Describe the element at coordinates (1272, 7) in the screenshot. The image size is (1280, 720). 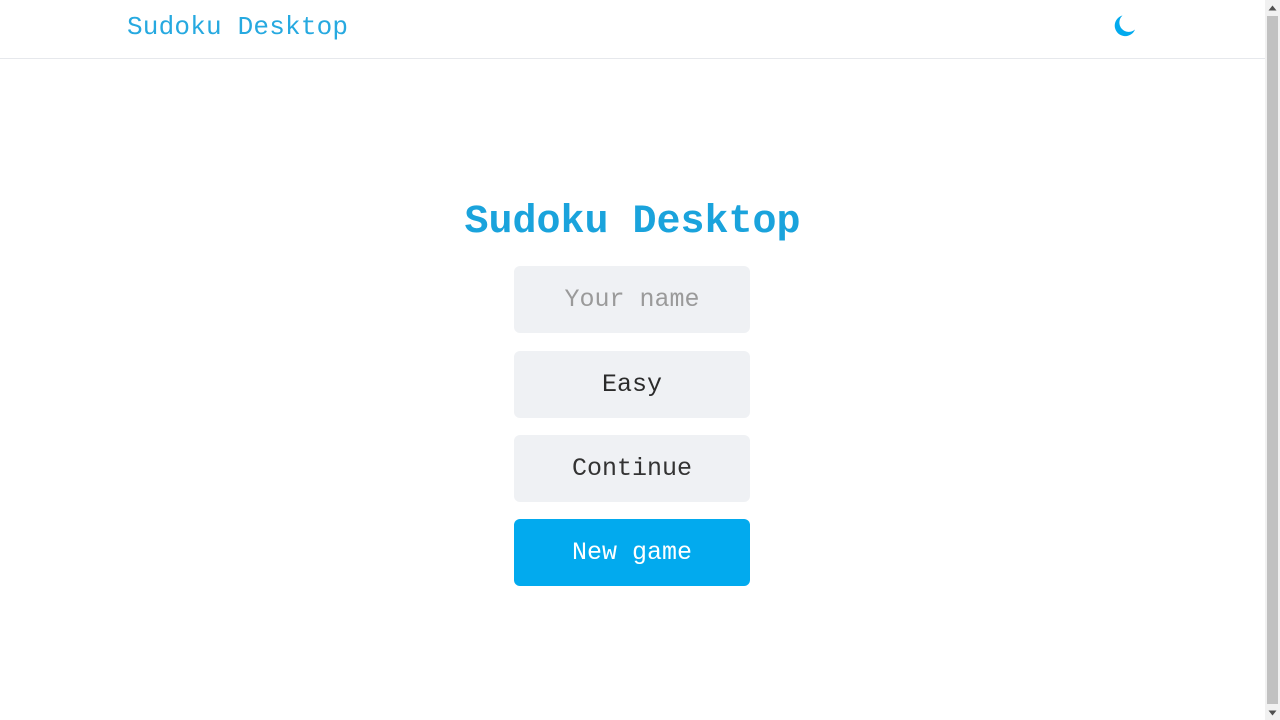
I see `scroll-up-arrow-icon` at that location.